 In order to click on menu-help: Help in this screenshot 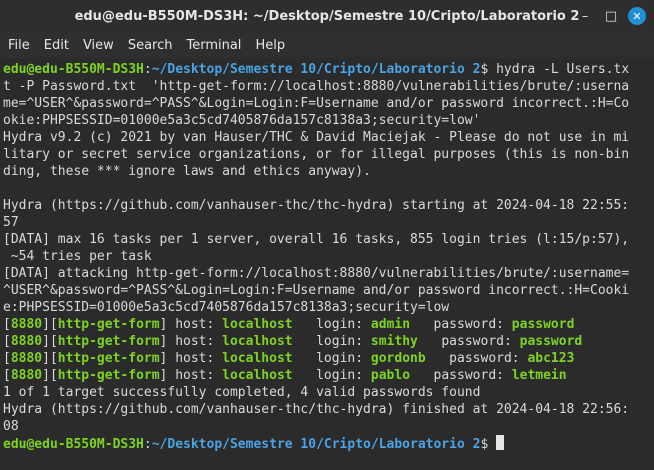, I will do `click(274, 45)`.